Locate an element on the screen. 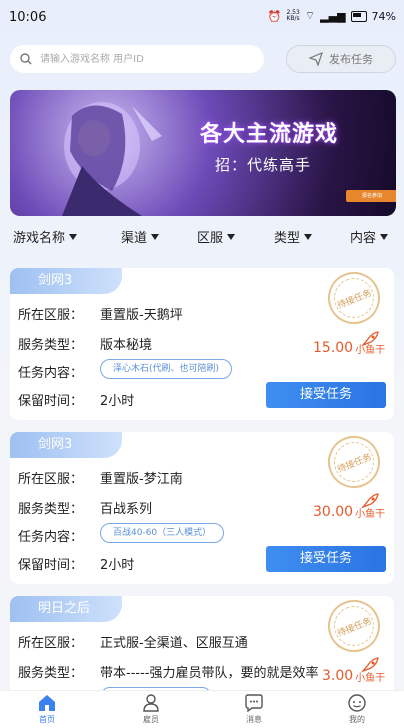 This screenshot has height=728, width=404. server-row: 所在区服： 重置版-天鹅坪 is located at coordinates (100, 313).